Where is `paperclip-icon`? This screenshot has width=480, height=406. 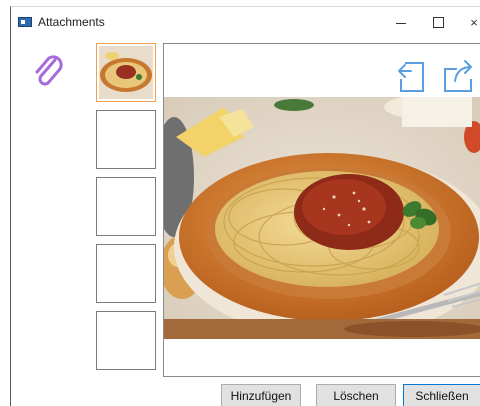 paperclip-icon is located at coordinates (49, 70).